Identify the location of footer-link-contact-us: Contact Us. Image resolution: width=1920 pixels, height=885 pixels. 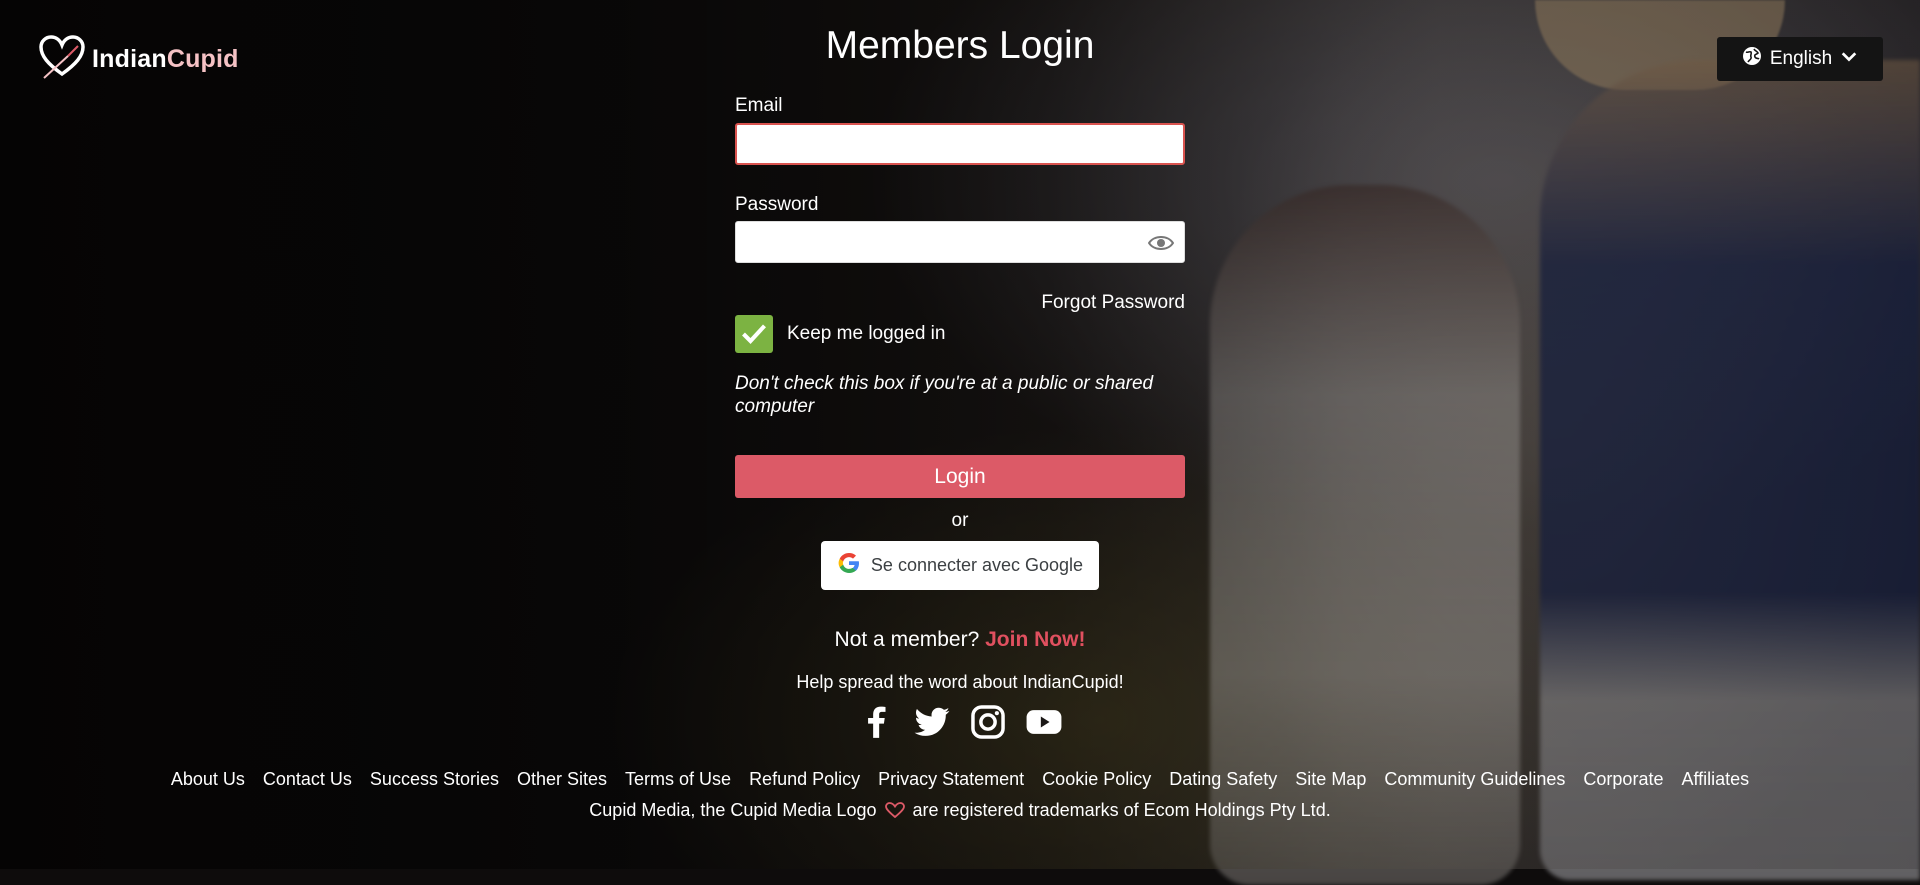
(307, 779).